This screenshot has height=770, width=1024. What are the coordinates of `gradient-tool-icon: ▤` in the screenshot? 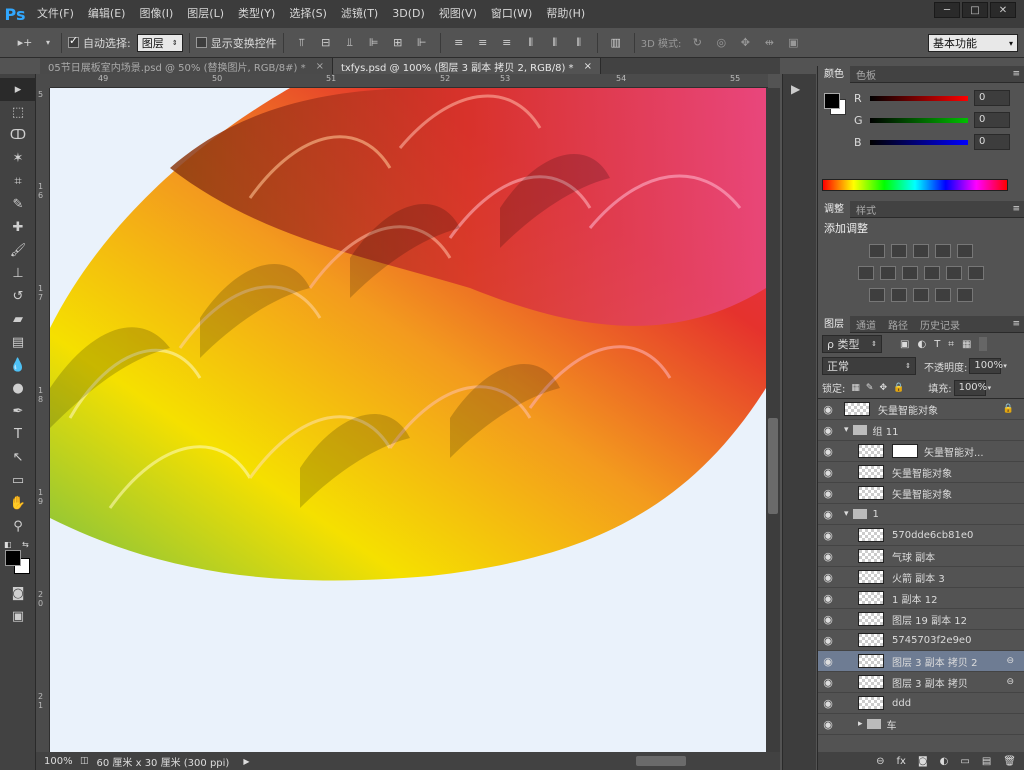 It's located at (18, 342).